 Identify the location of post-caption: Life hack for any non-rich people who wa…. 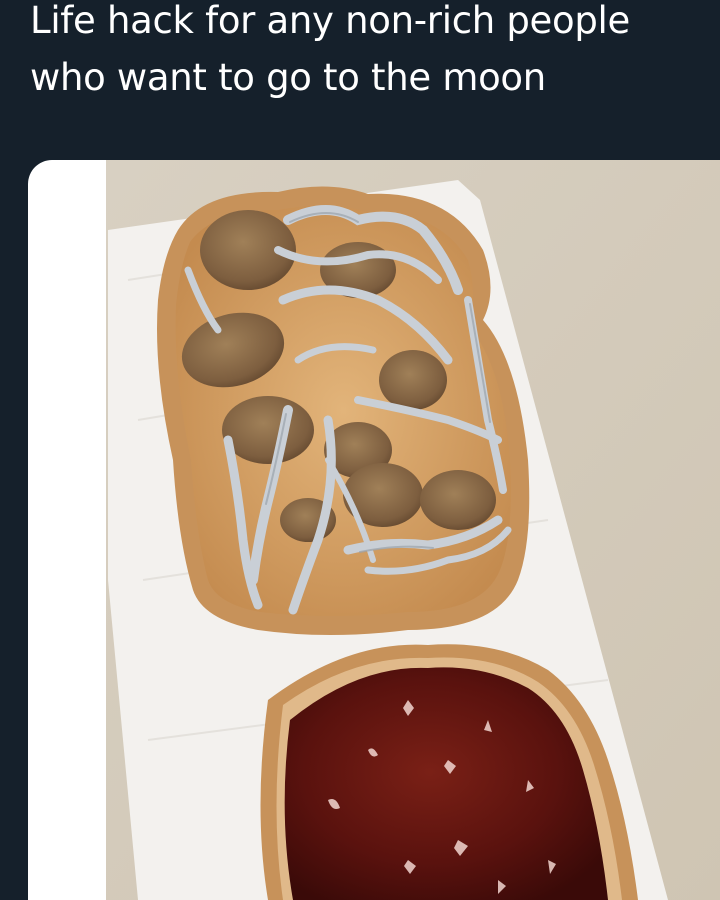
(370, 53).